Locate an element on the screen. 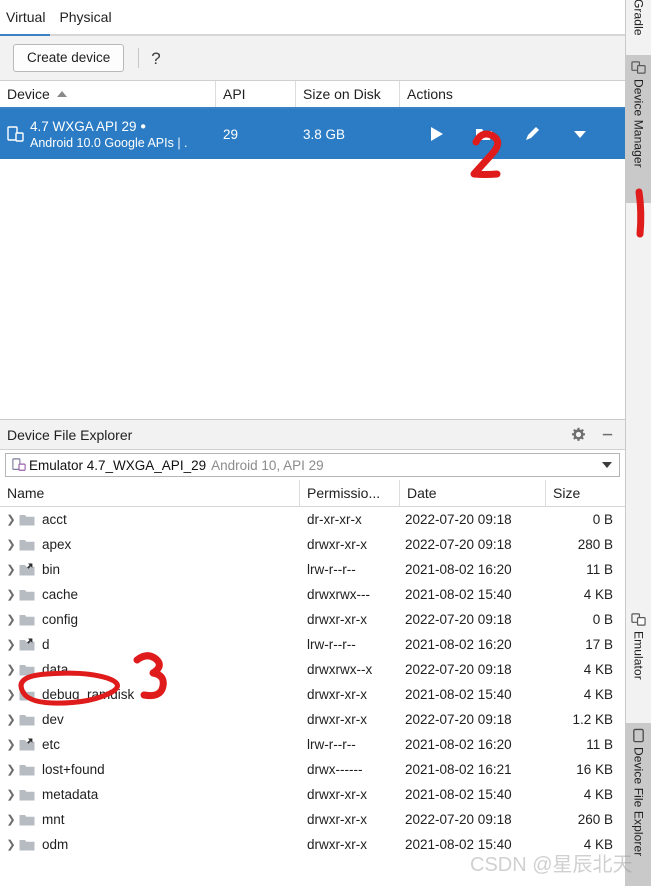 Image resolution: width=651 pixels, height=886 pixels. tabbar-active-indicator is located at coordinates (25, 35).